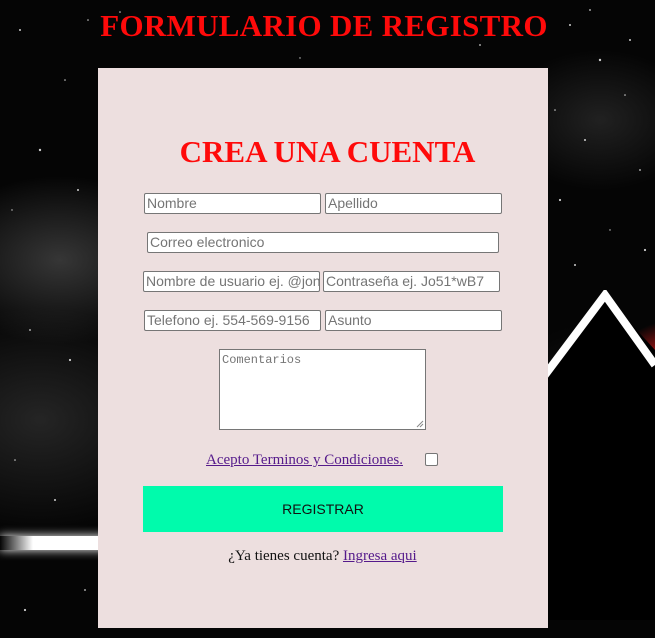 This screenshot has height=638, width=655. Describe the element at coordinates (232, 320) in the screenshot. I see `phone-input: Telefono ej. 554-569-9156` at that location.